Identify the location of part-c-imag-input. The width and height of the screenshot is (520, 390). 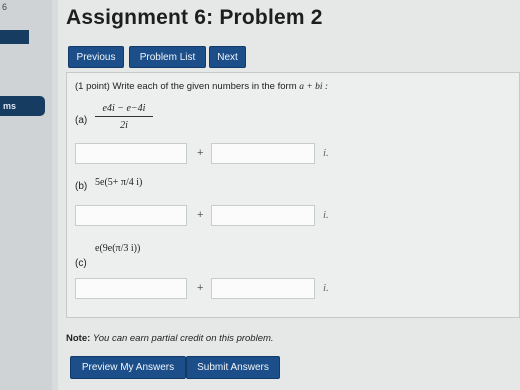
(263, 288).